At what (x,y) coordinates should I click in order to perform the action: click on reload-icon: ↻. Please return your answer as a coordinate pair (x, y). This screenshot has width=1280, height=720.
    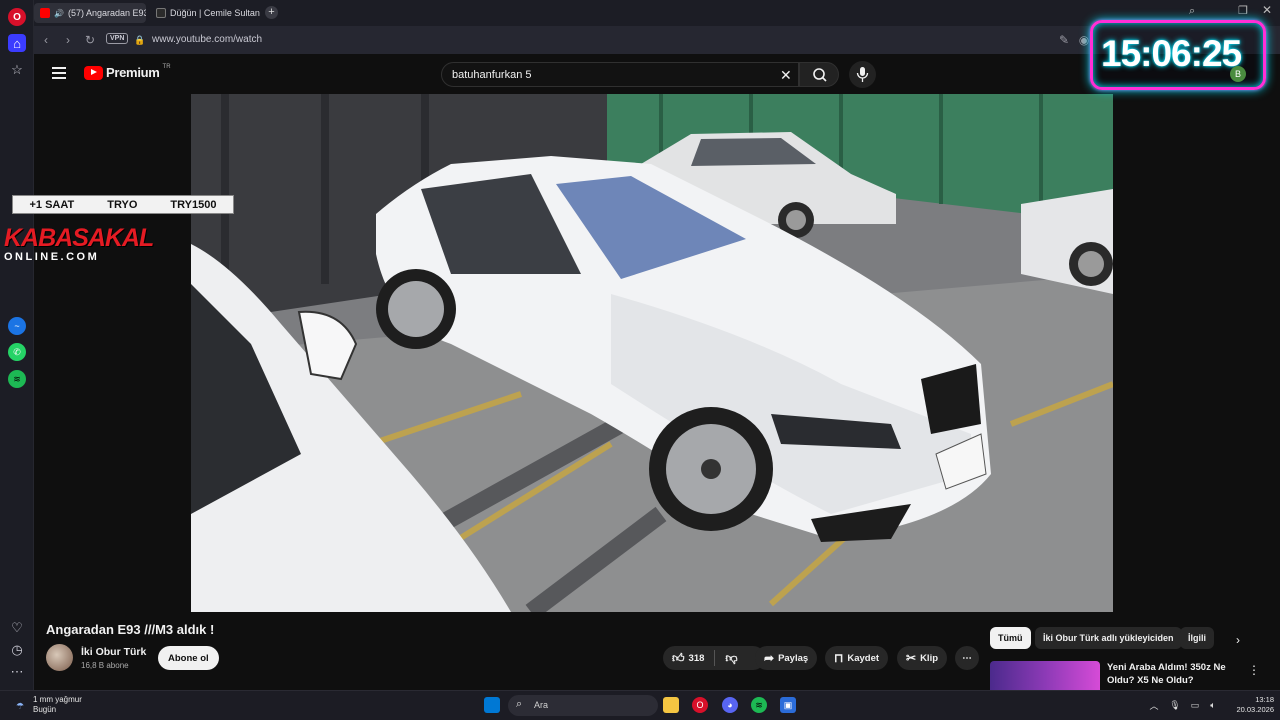
    Looking at the image, I should click on (90, 40).